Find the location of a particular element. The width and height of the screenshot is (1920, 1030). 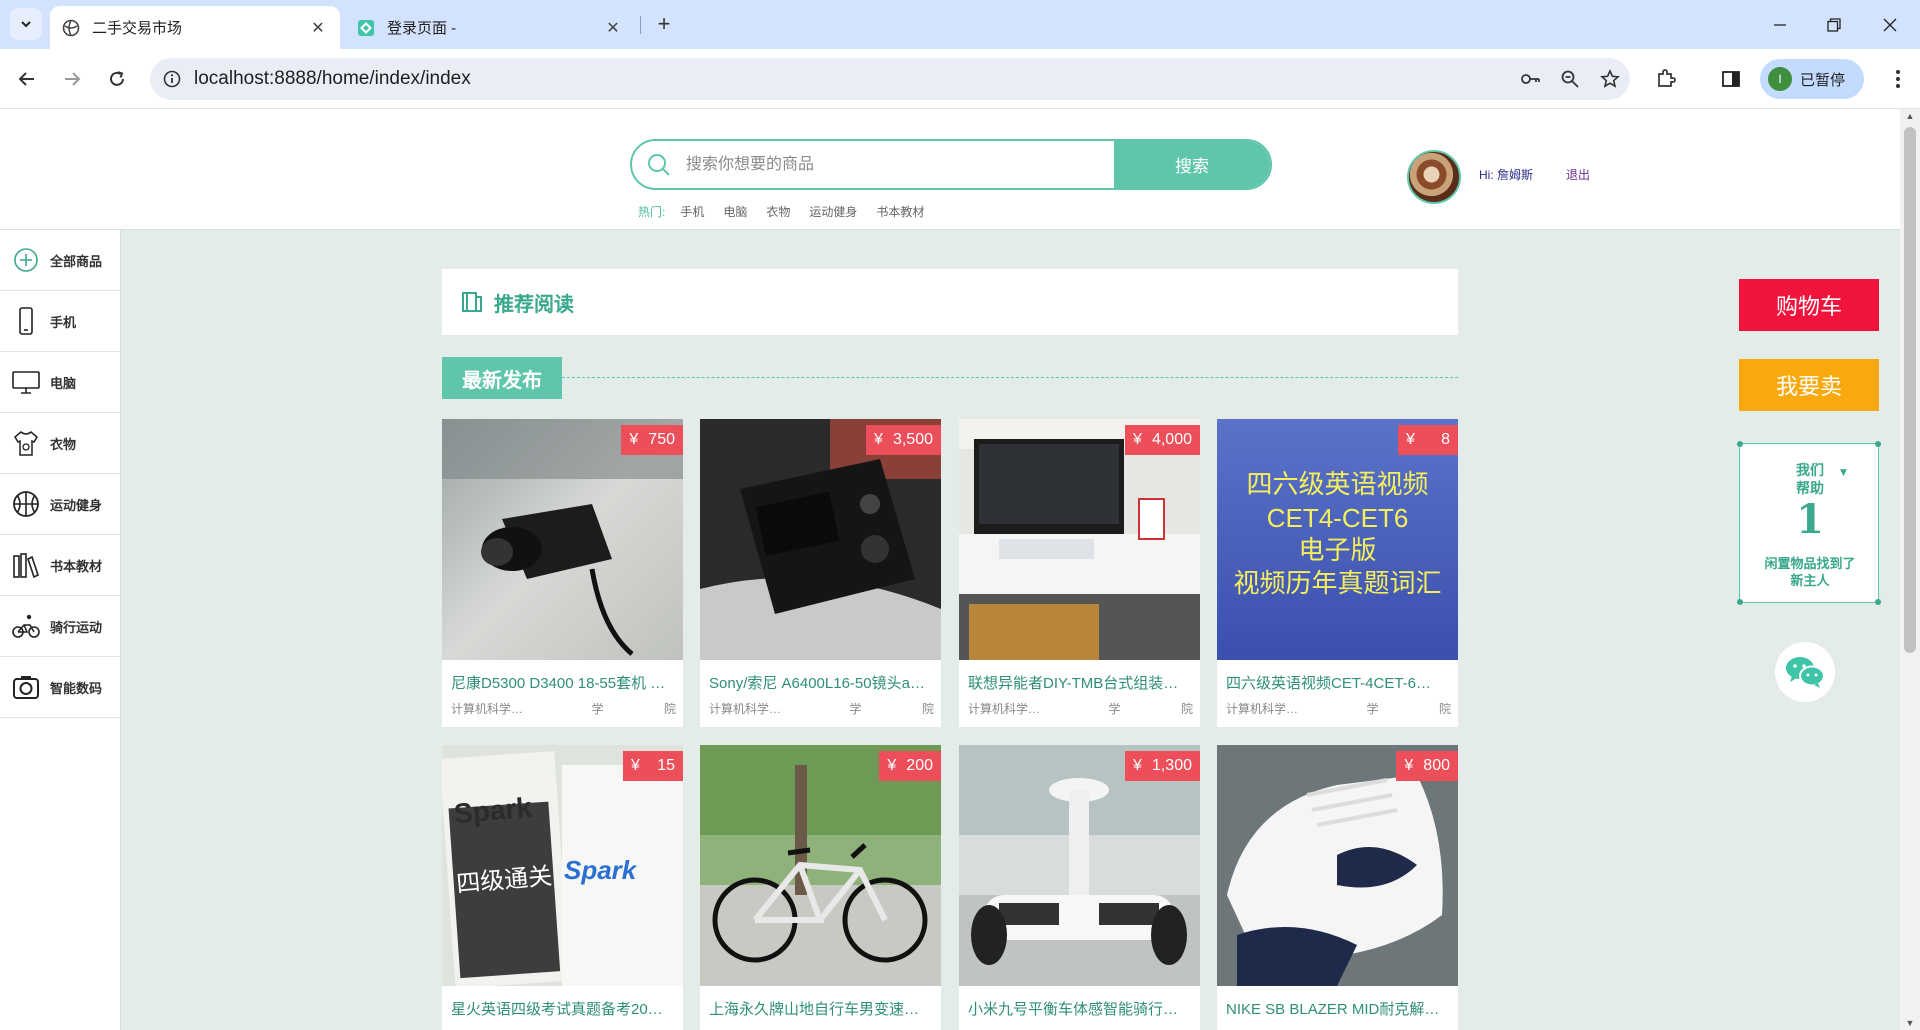

sidebar-item-computer: 电脑 is located at coordinates (60, 382).